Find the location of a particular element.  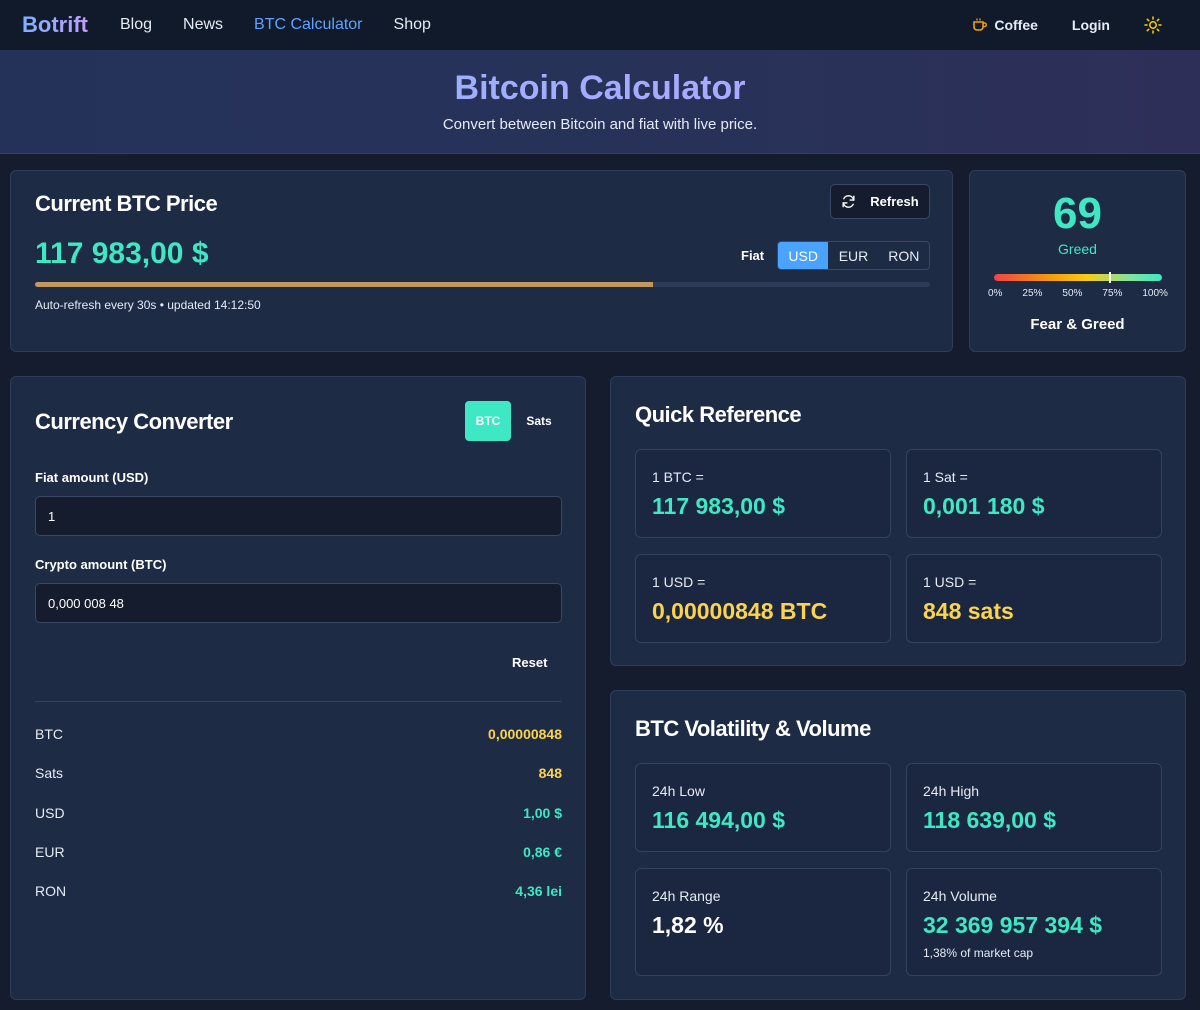

coffee-label: Coffee is located at coordinates (1016, 25).